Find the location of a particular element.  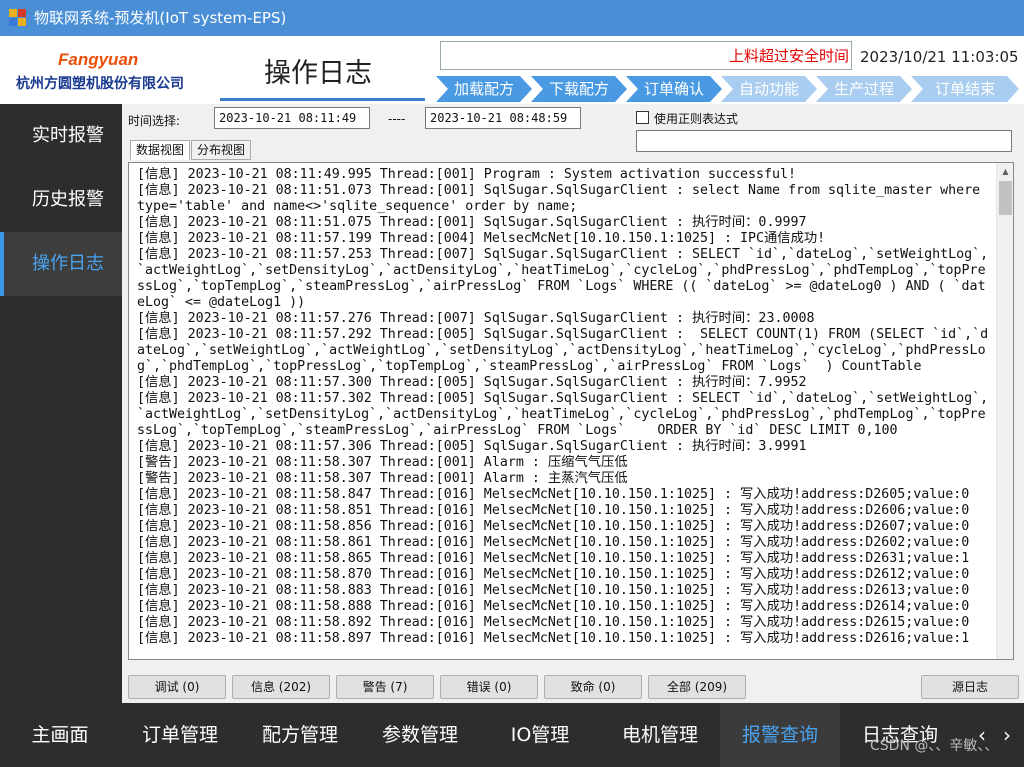

all-filter-button: 全部 (209) is located at coordinates (697, 687).